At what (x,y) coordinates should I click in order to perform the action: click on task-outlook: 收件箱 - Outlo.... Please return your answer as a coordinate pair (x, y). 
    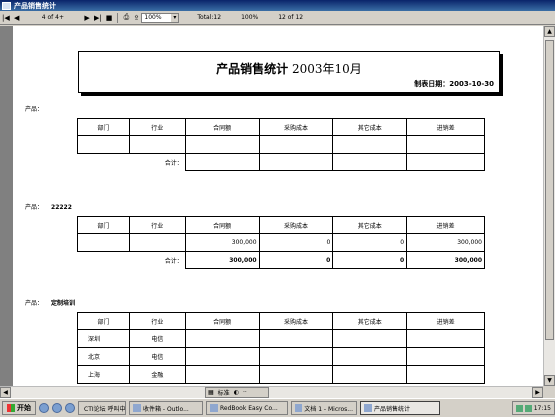
    Looking at the image, I should click on (166, 408).